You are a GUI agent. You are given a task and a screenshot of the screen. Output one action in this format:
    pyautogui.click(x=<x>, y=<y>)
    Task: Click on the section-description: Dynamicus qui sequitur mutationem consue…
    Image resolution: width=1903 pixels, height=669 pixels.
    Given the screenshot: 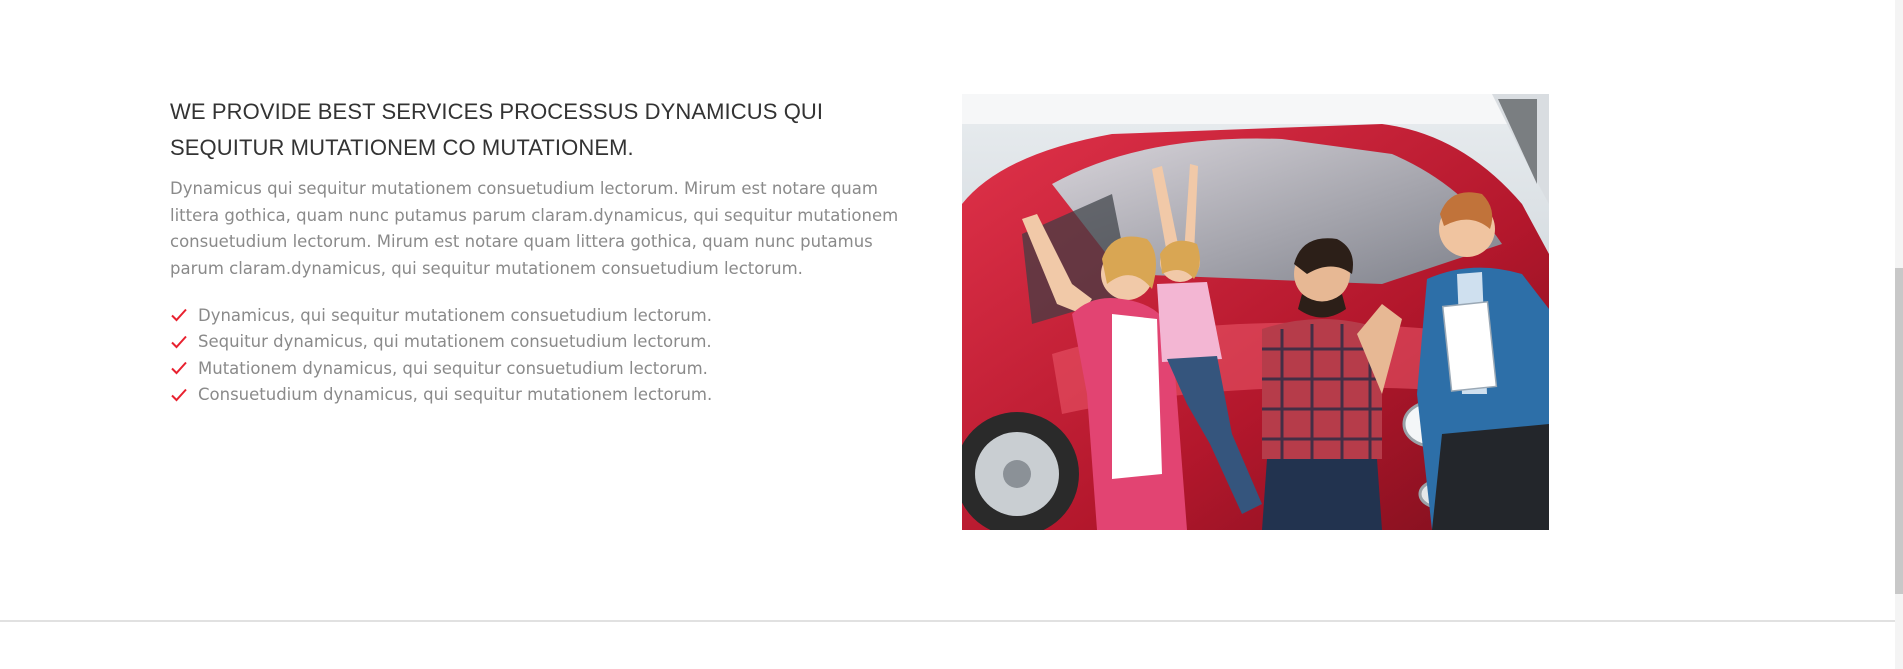 What is the action you would take?
    pyautogui.click(x=534, y=228)
    